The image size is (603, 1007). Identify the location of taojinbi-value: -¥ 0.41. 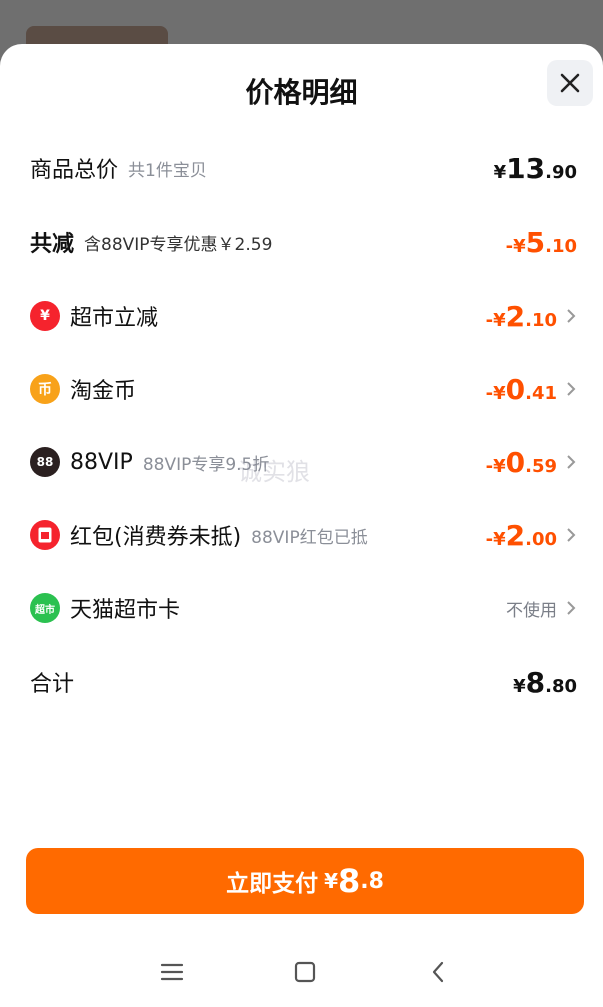
(521, 389).